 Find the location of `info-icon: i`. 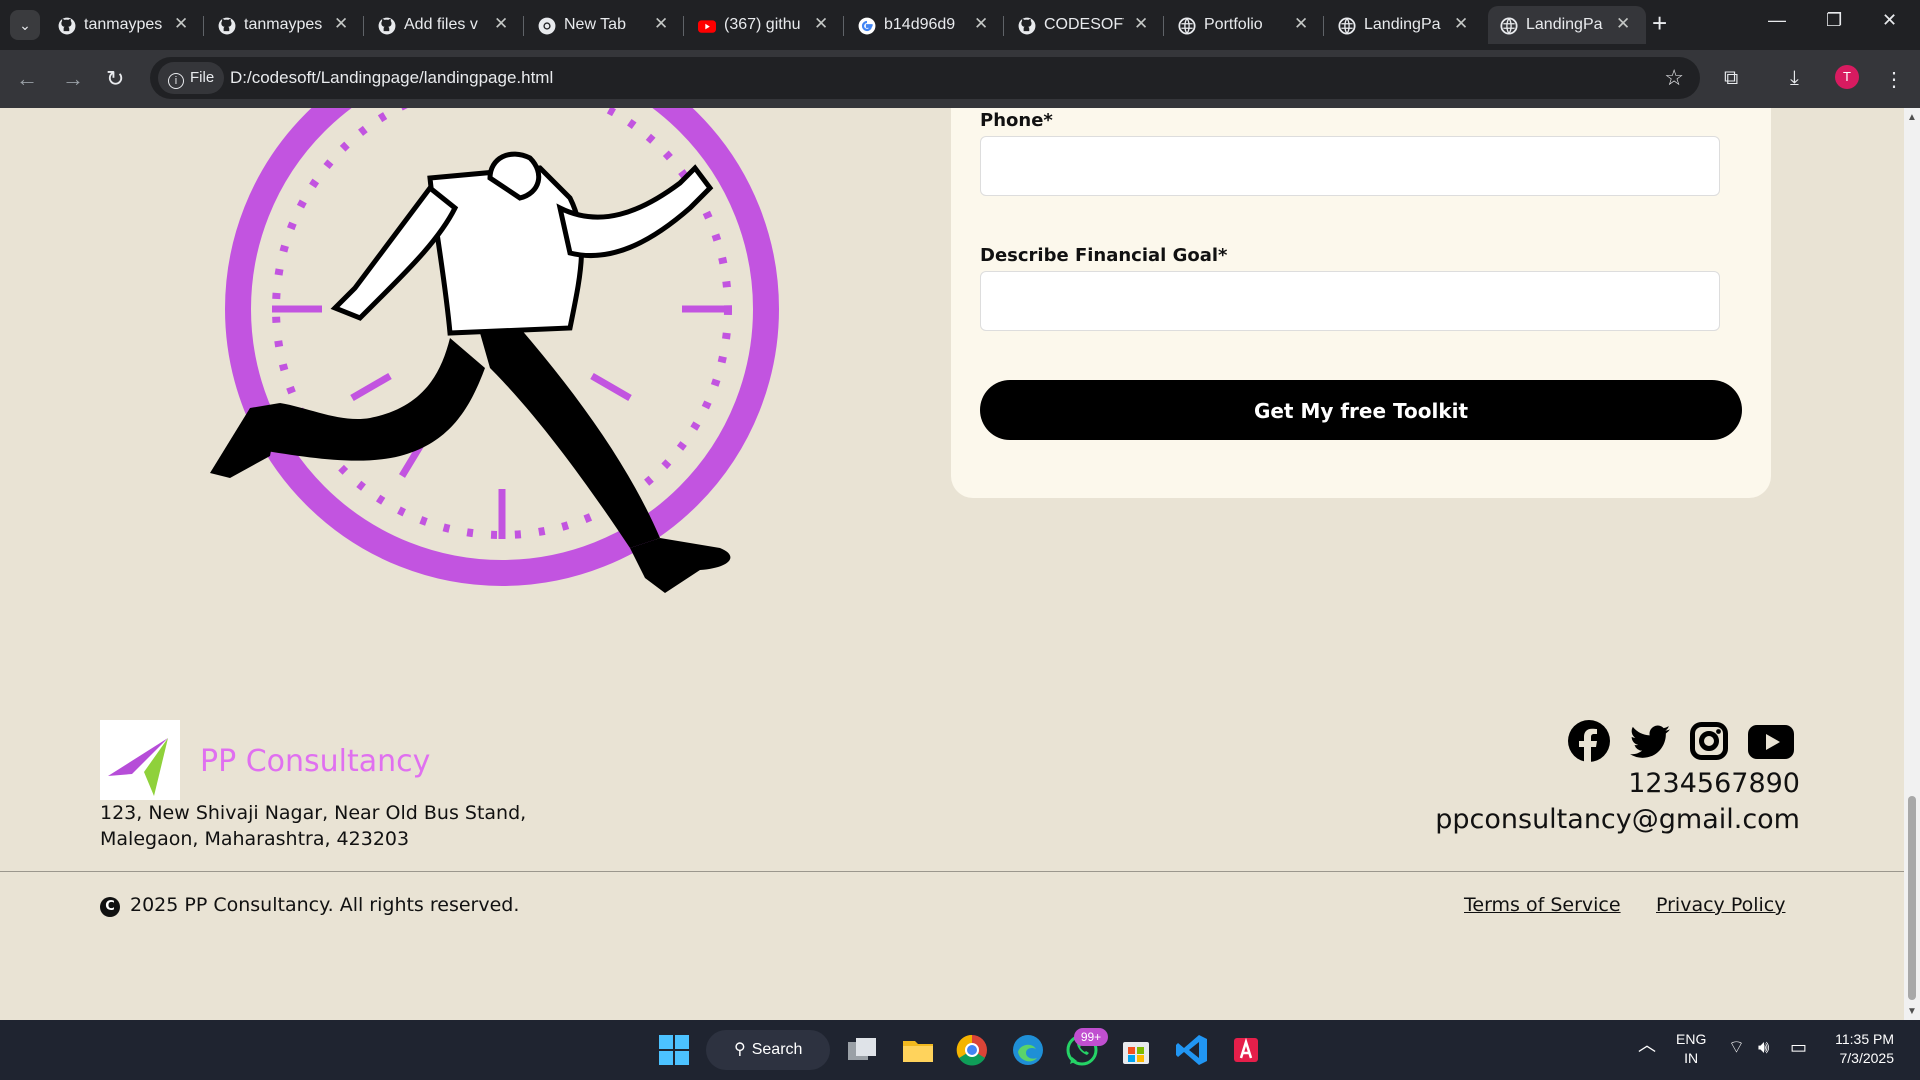

info-icon: i is located at coordinates (176, 81).